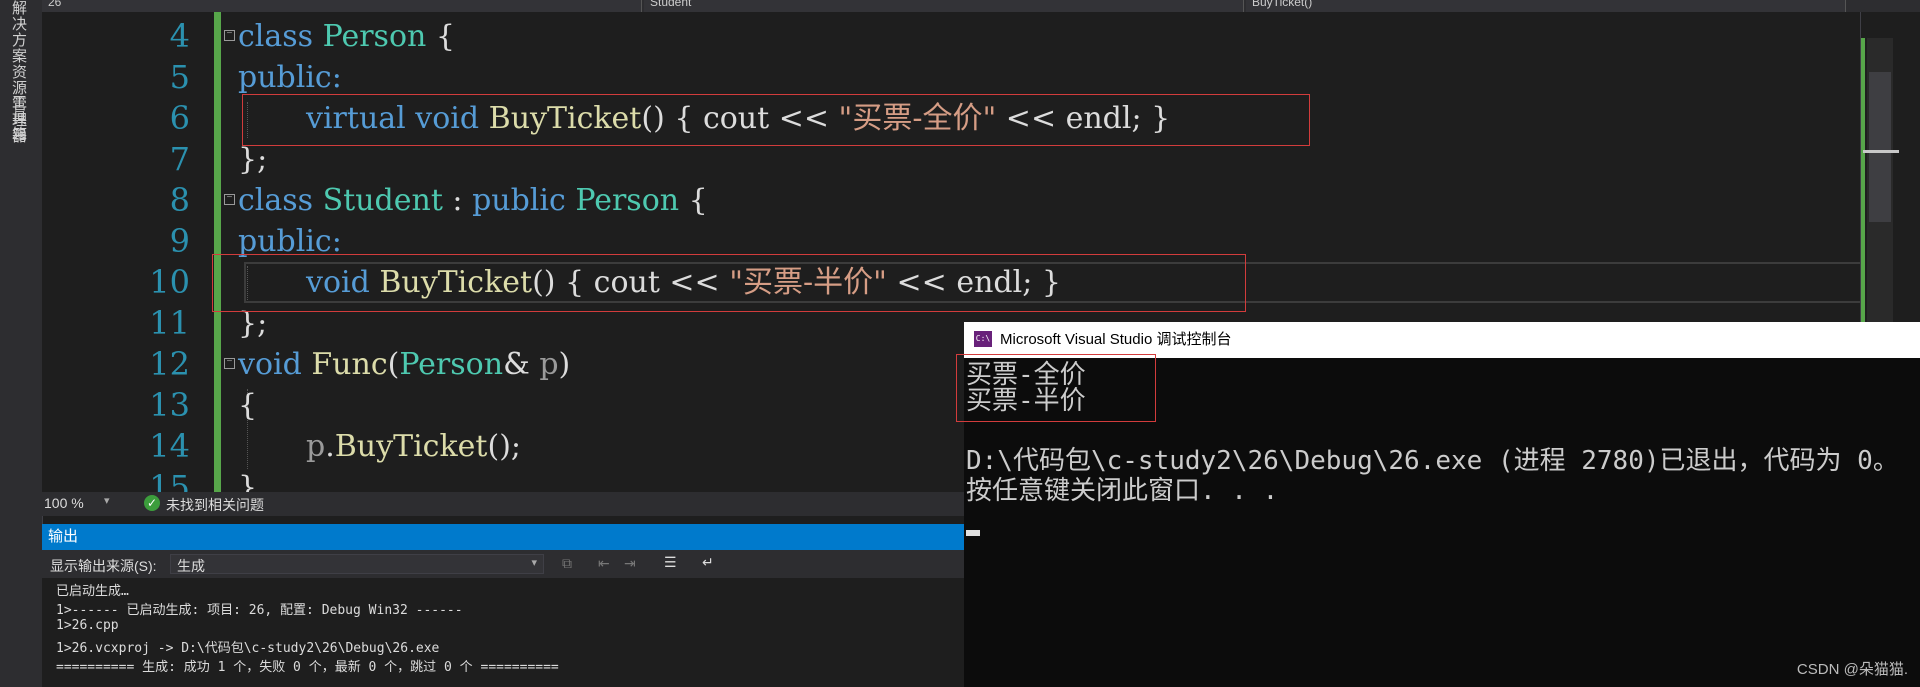  Describe the element at coordinates (503, 537) in the screenshot. I see `output-pane-title: 输出` at that location.